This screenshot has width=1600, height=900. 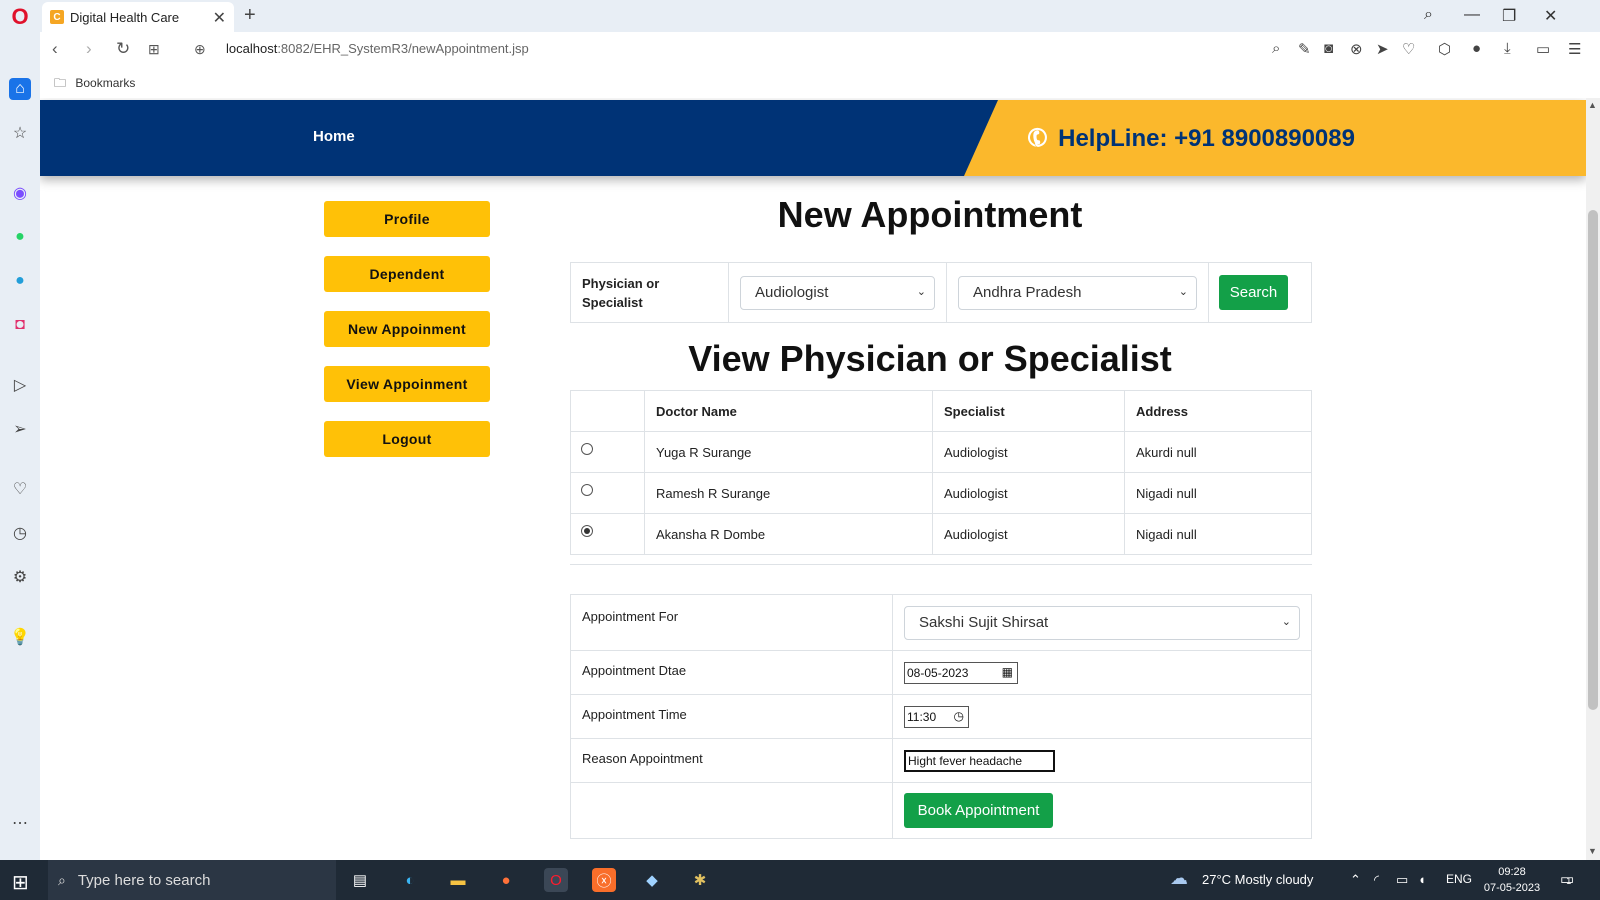 What do you see at coordinates (700, 880) in the screenshot?
I see `game-app-icon: ✱` at bounding box center [700, 880].